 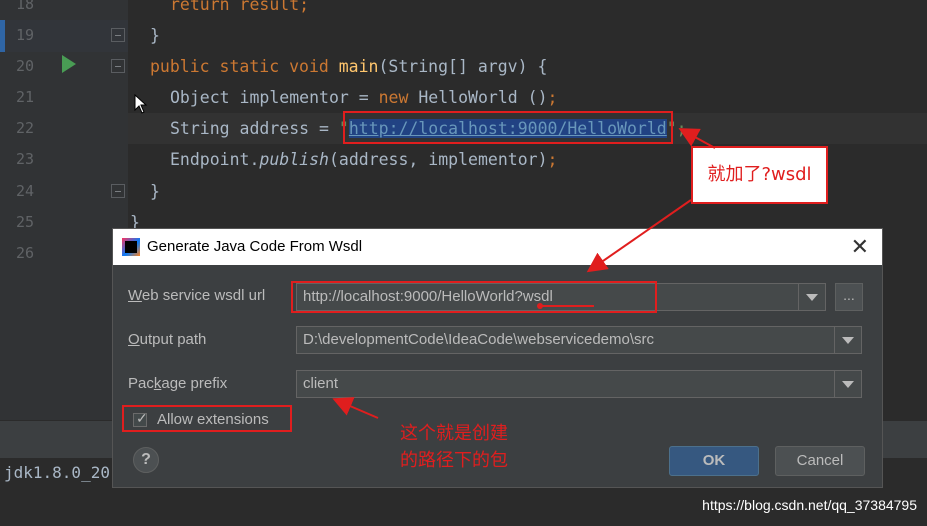 What do you see at coordinates (809, 505) in the screenshot?
I see `watermark: https://blog.csdn.net/qq_37384795` at bounding box center [809, 505].